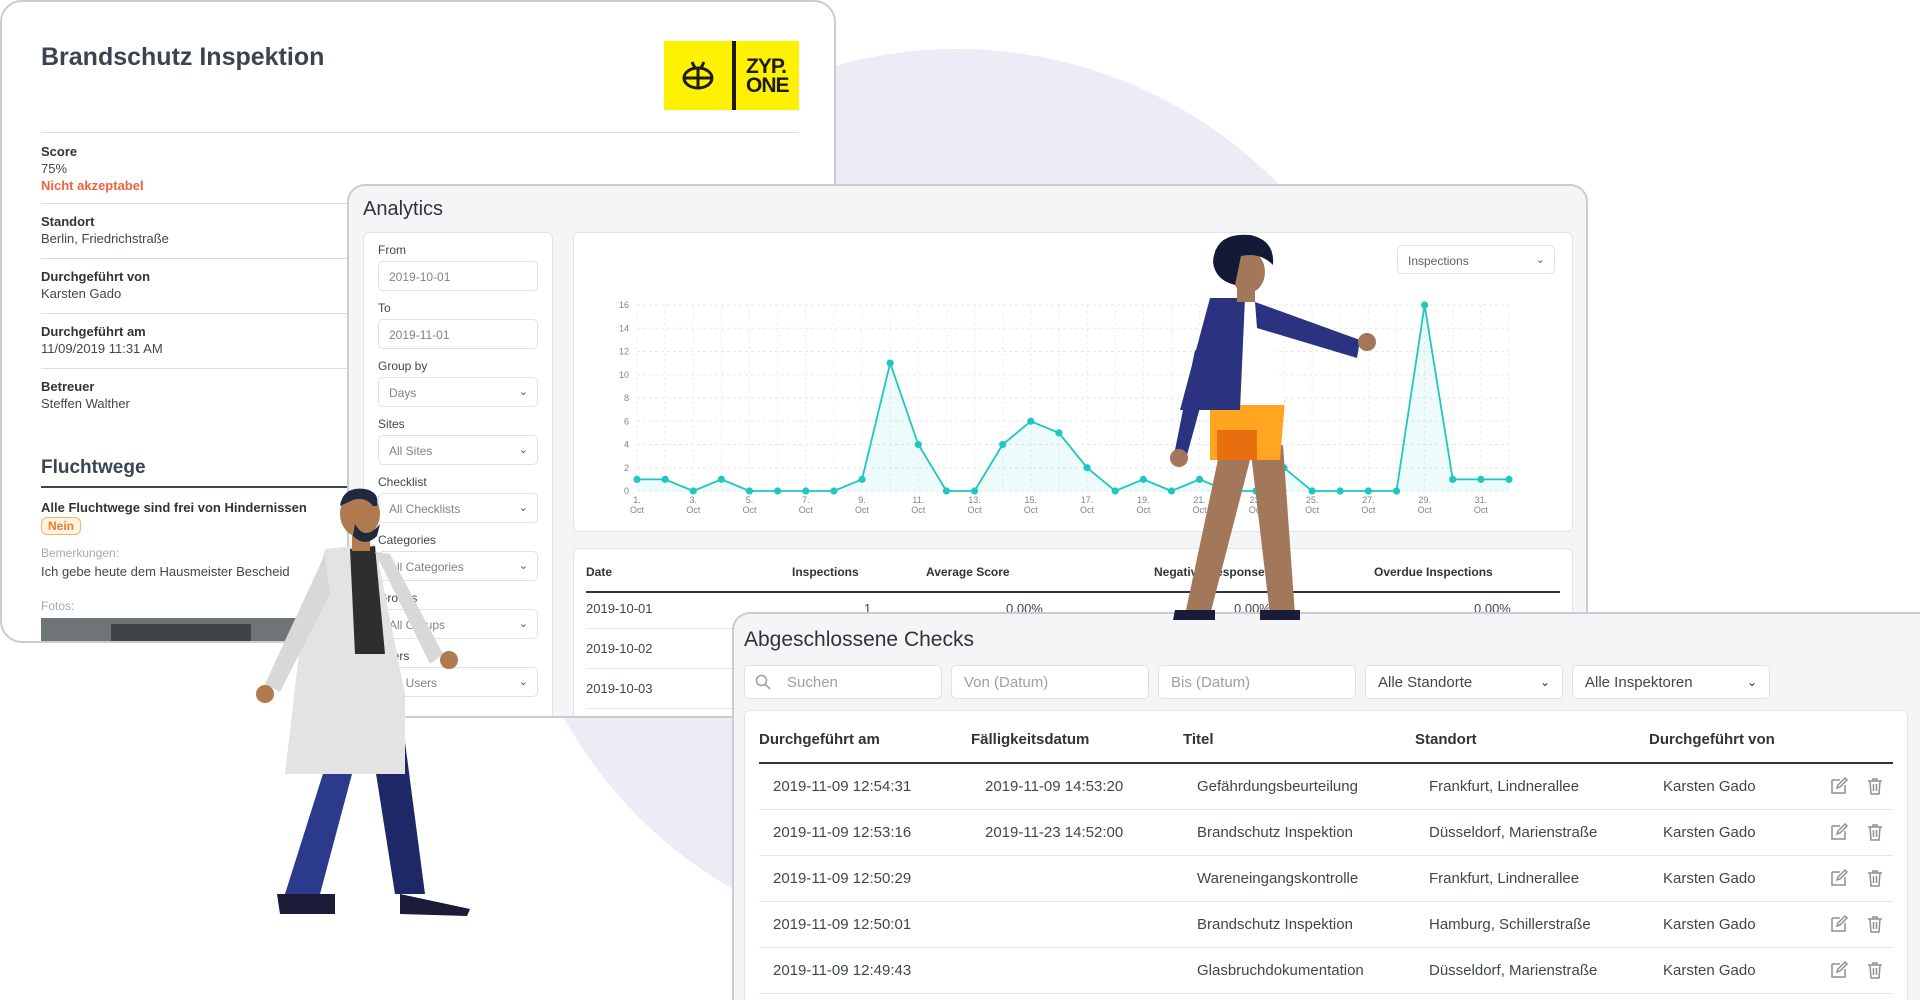 This screenshot has width=1920, height=1000. I want to click on checks-column-header: Standort, so click(1446, 739).